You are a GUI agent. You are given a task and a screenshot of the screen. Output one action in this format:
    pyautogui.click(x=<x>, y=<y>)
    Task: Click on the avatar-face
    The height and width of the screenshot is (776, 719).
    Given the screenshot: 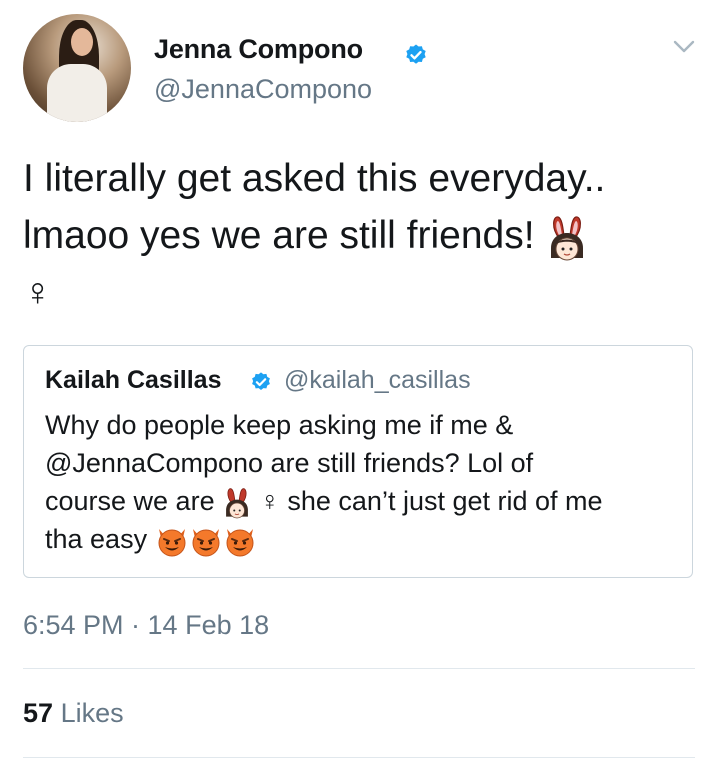 What is the action you would take?
    pyautogui.click(x=82, y=42)
    